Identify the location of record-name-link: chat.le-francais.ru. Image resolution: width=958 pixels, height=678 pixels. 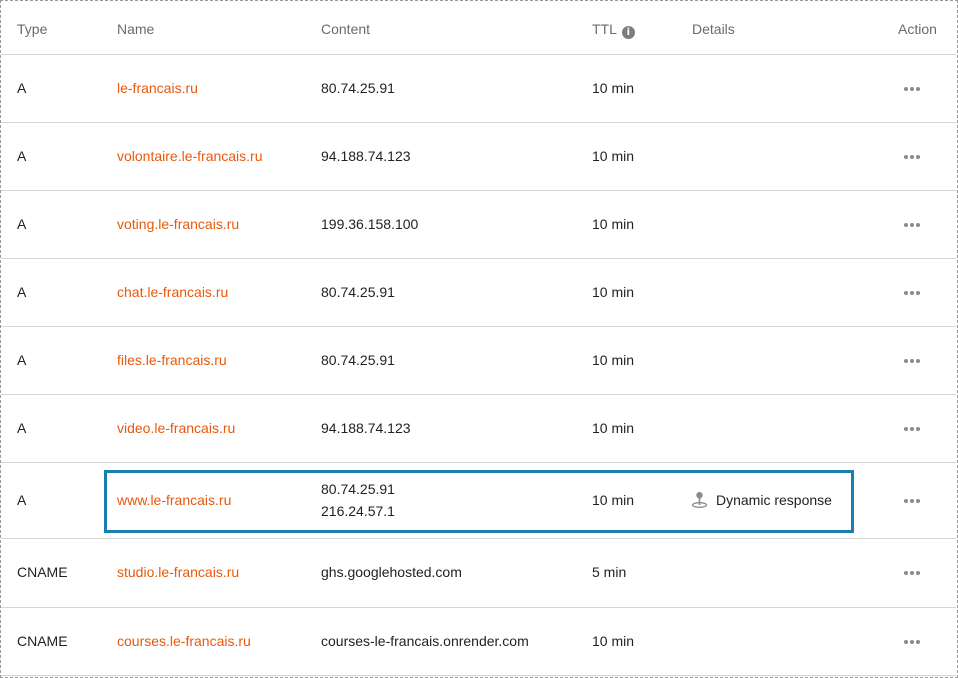
(172, 292).